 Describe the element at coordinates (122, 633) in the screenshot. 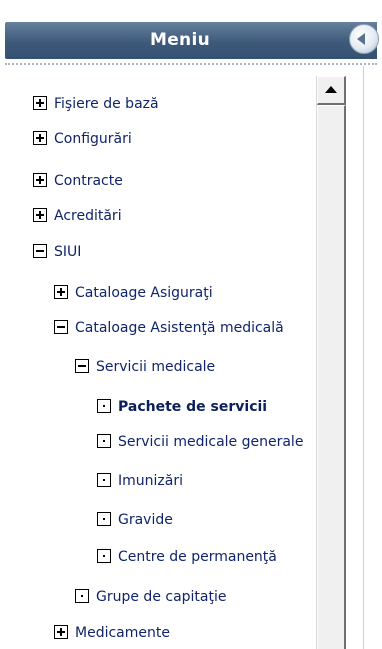

I see `tree-item-label: Medicamente` at that location.